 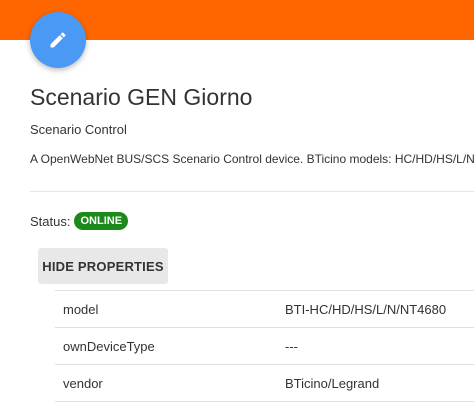 What do you see at coordinates (103, 266) in the screenshot?
I see `hide-properties-button: HIDE PROPERTIES` at bounding box center [103, 266].